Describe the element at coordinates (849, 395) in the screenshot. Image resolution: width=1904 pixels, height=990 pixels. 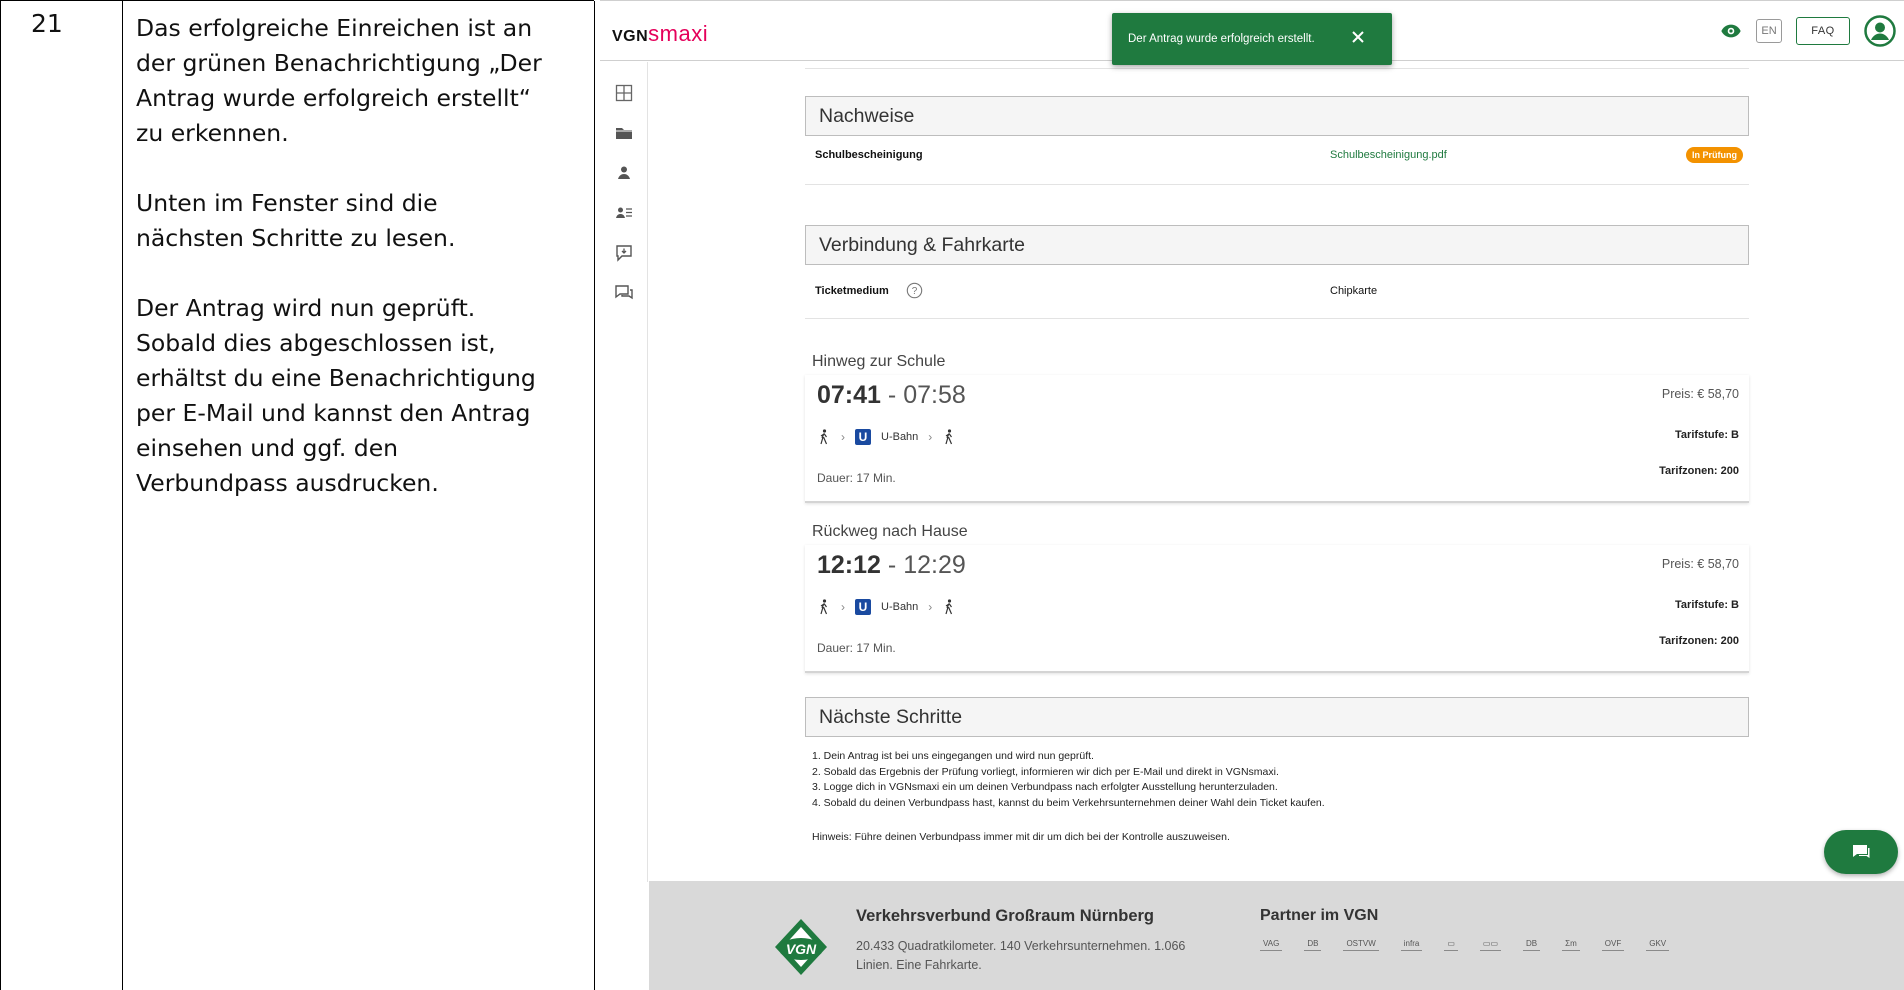
I see `departure-time: 07:41` at that location.